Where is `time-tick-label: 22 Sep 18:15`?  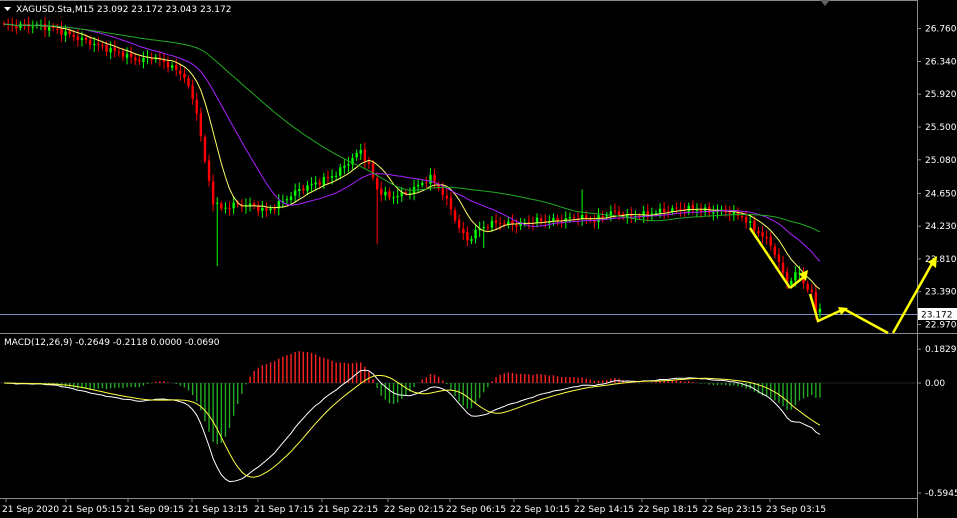 time-tick-label: 22 Sep 18:15 is located at coordinates (668, 510).